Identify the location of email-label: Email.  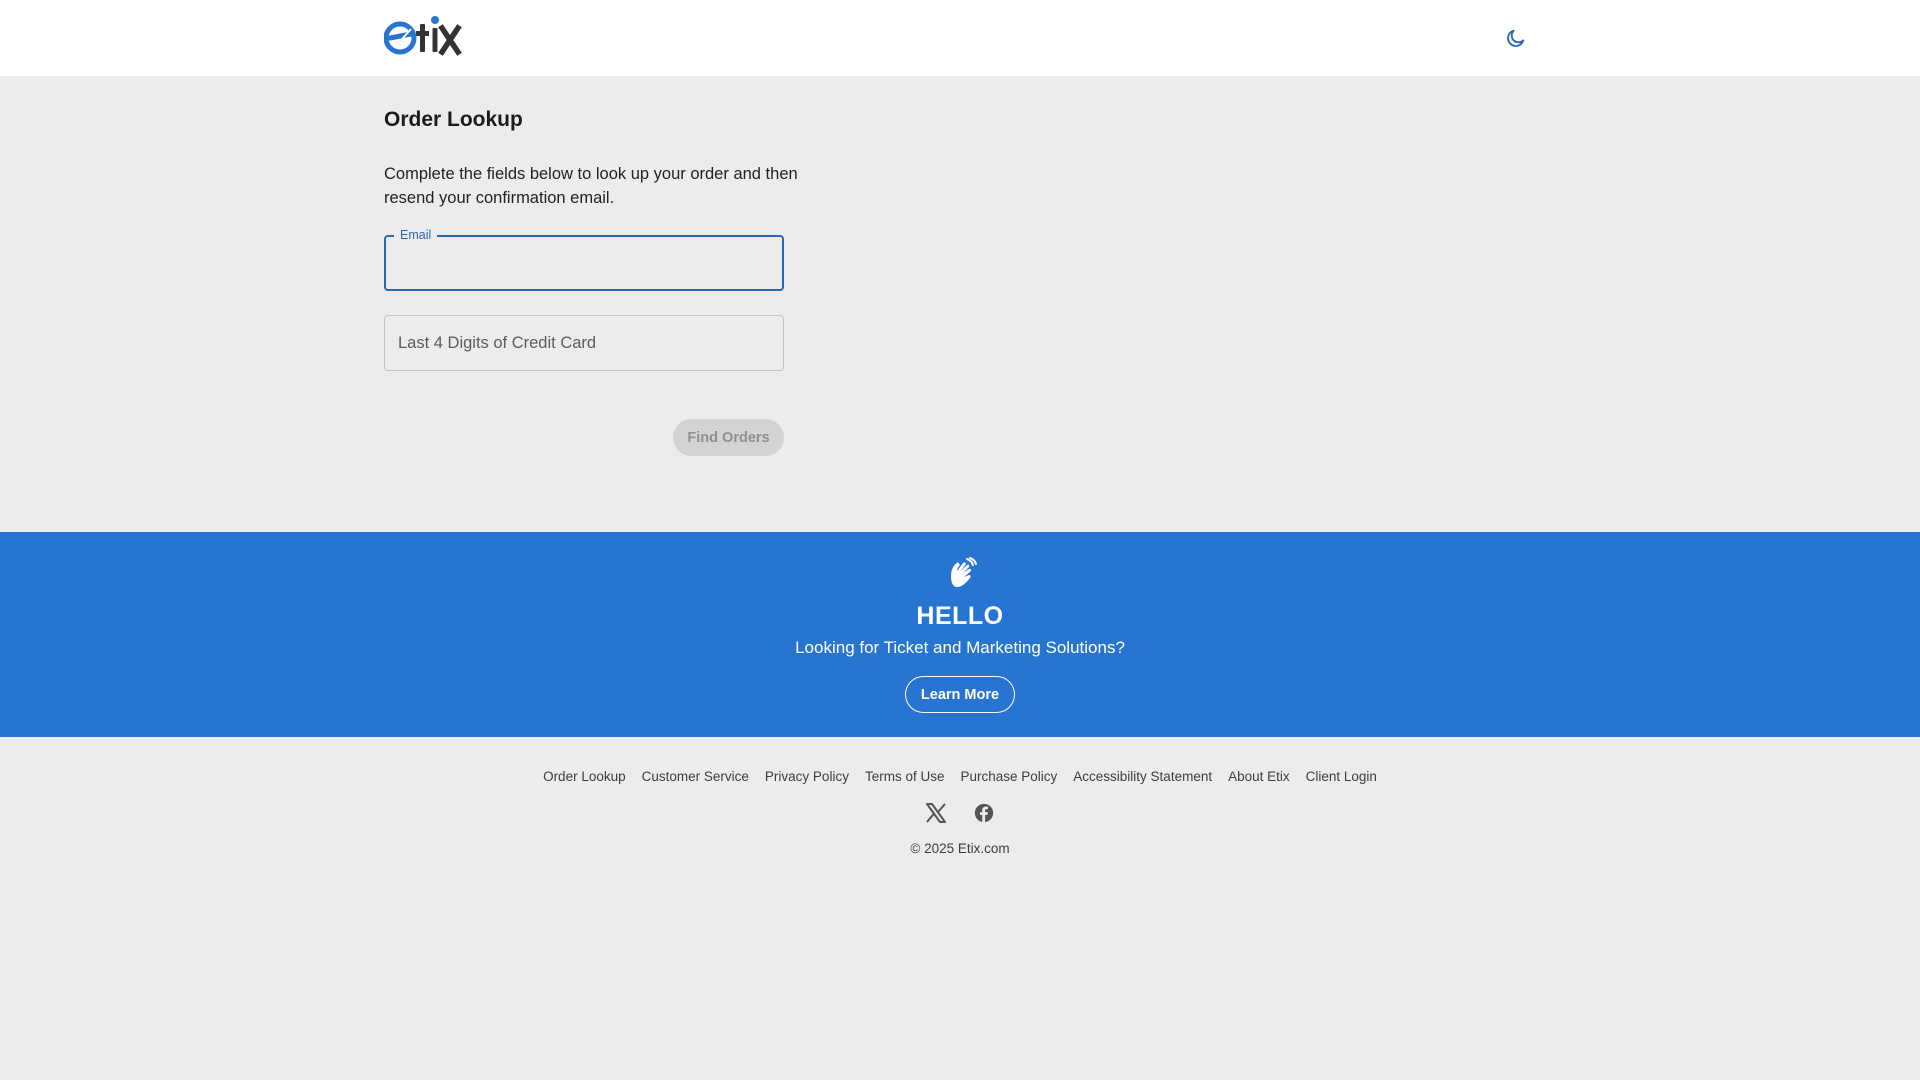
(416, 235).